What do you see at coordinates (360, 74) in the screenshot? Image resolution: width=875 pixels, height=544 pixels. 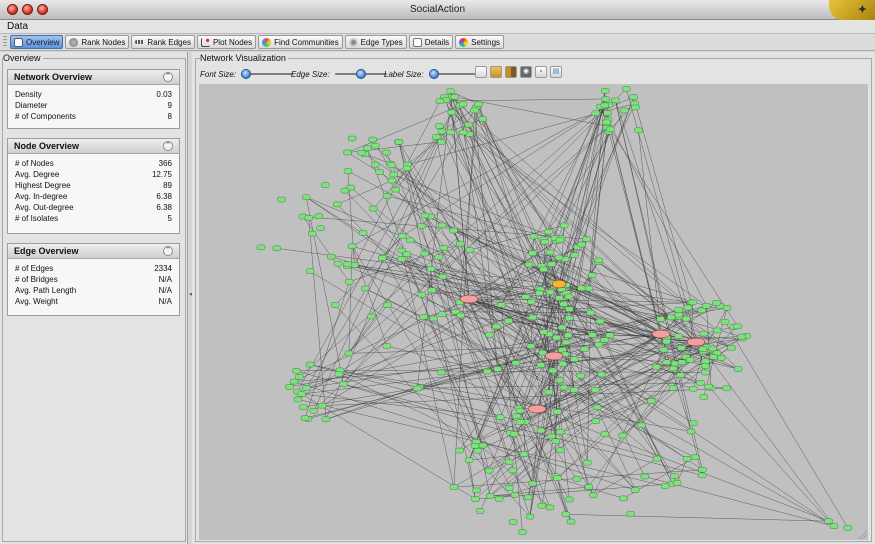 I see `edge-size-slider` at bounding box center [360, 74].